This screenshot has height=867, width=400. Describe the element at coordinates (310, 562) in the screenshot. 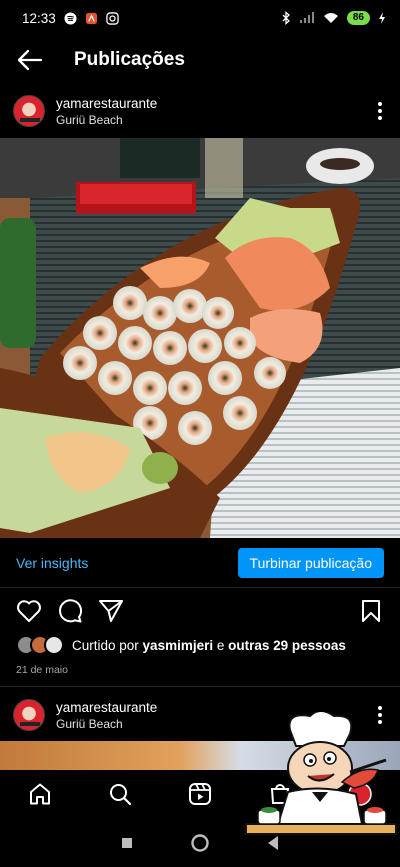

I see `boost-post-button: Turbinar publicação` at that location.